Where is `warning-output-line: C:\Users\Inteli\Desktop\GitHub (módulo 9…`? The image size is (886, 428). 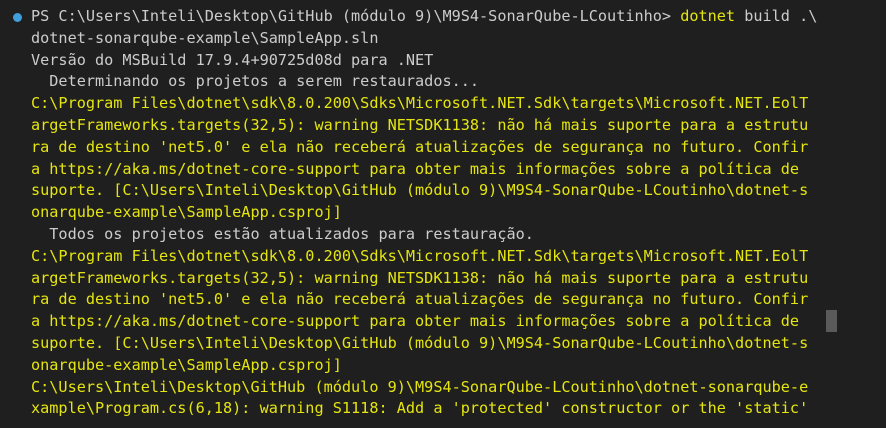
warning-output-line: C:\Users\Inteli\Desktop\GitHub (módulo 9… is located at coordinates (420, 386).